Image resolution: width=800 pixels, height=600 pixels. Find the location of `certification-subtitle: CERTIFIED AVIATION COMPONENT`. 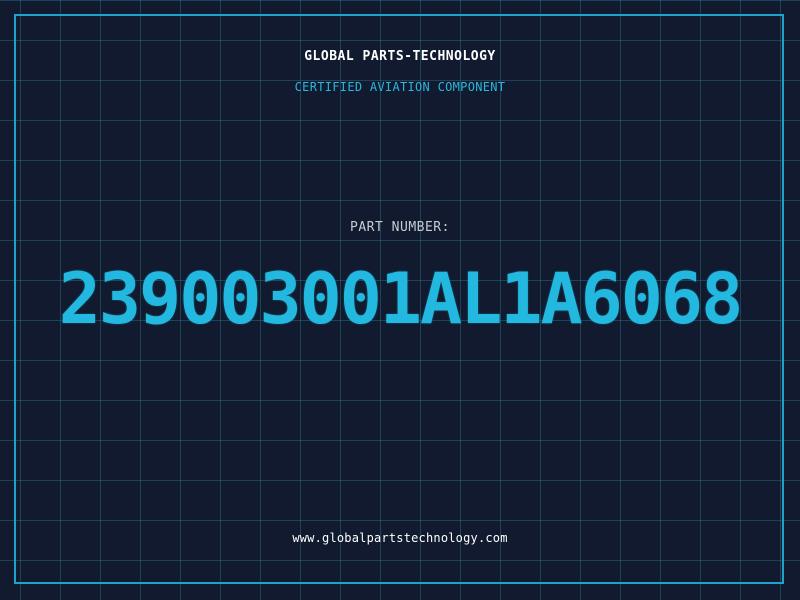

certification-subtitle: CERTIFIED AVIATION COMPONENT is located at coordinates (400, 87).